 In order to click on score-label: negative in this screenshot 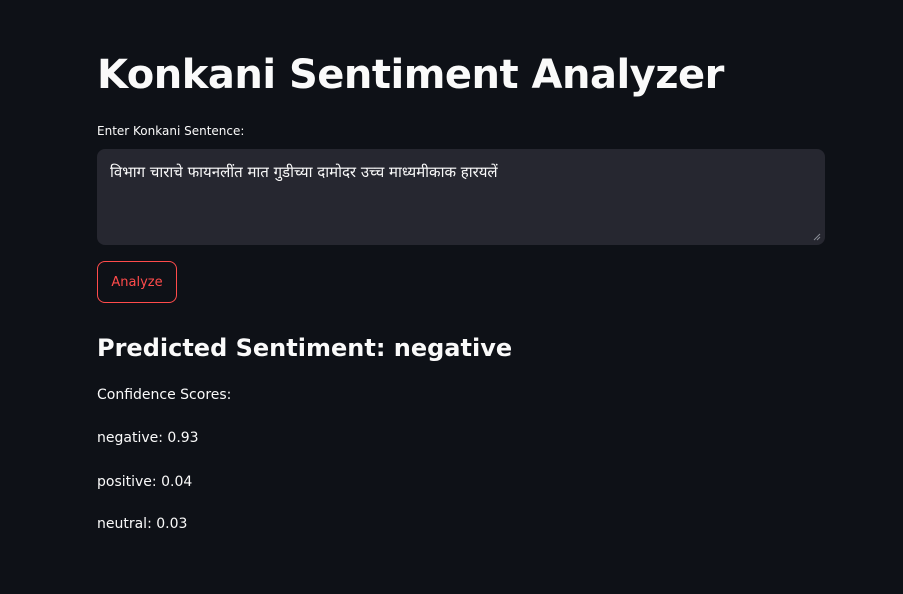, I will do `click(128, 438)`.